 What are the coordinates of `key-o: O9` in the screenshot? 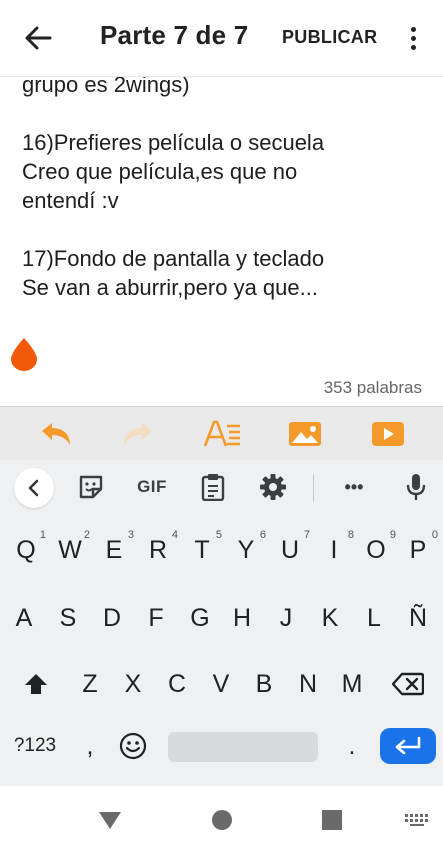 It's located at (376, 549).